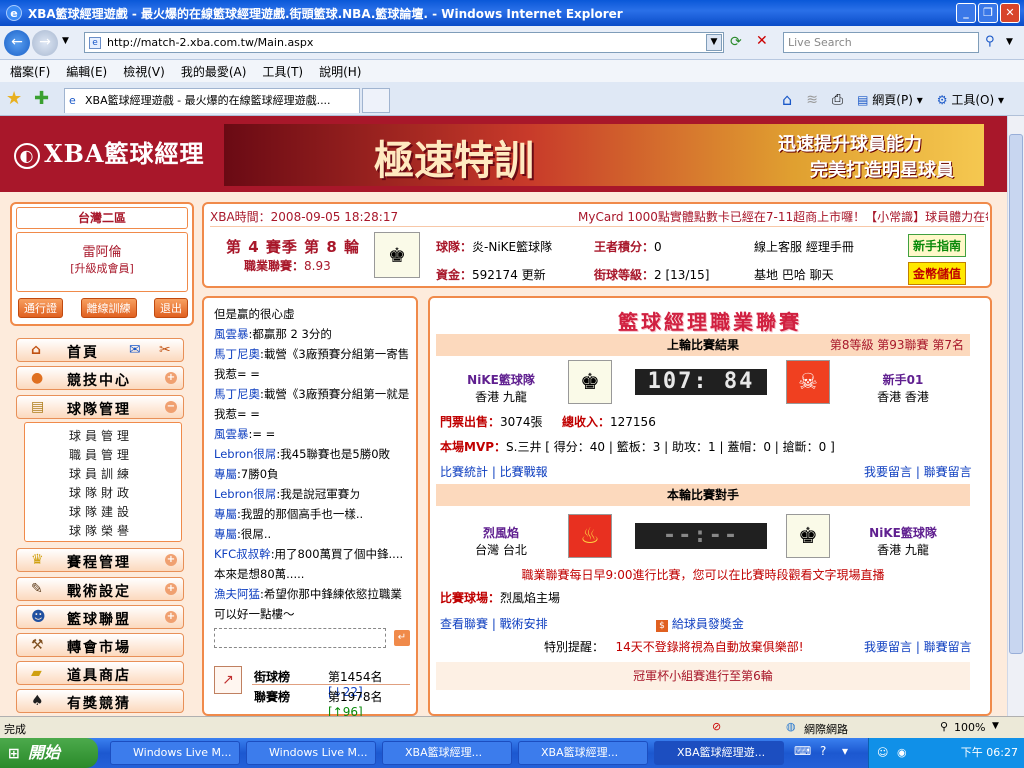  What do you see at coordinates (108, 308) in the screenshot?
I see `offline-training-button: 離線訓練` at bounding box center [108, 308].